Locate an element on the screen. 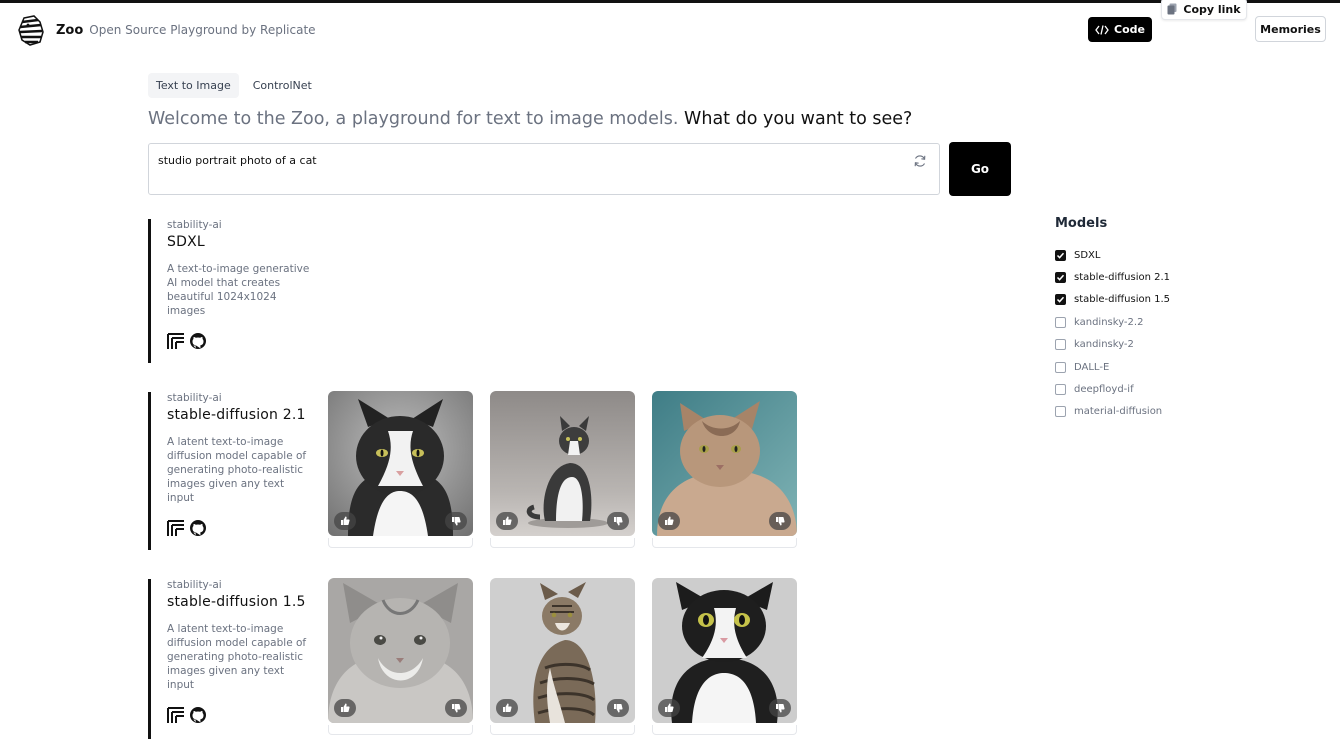 The width and height of the screenshot is (1340, 754). code-button-label: Code is located at coordinates (1129, 29).